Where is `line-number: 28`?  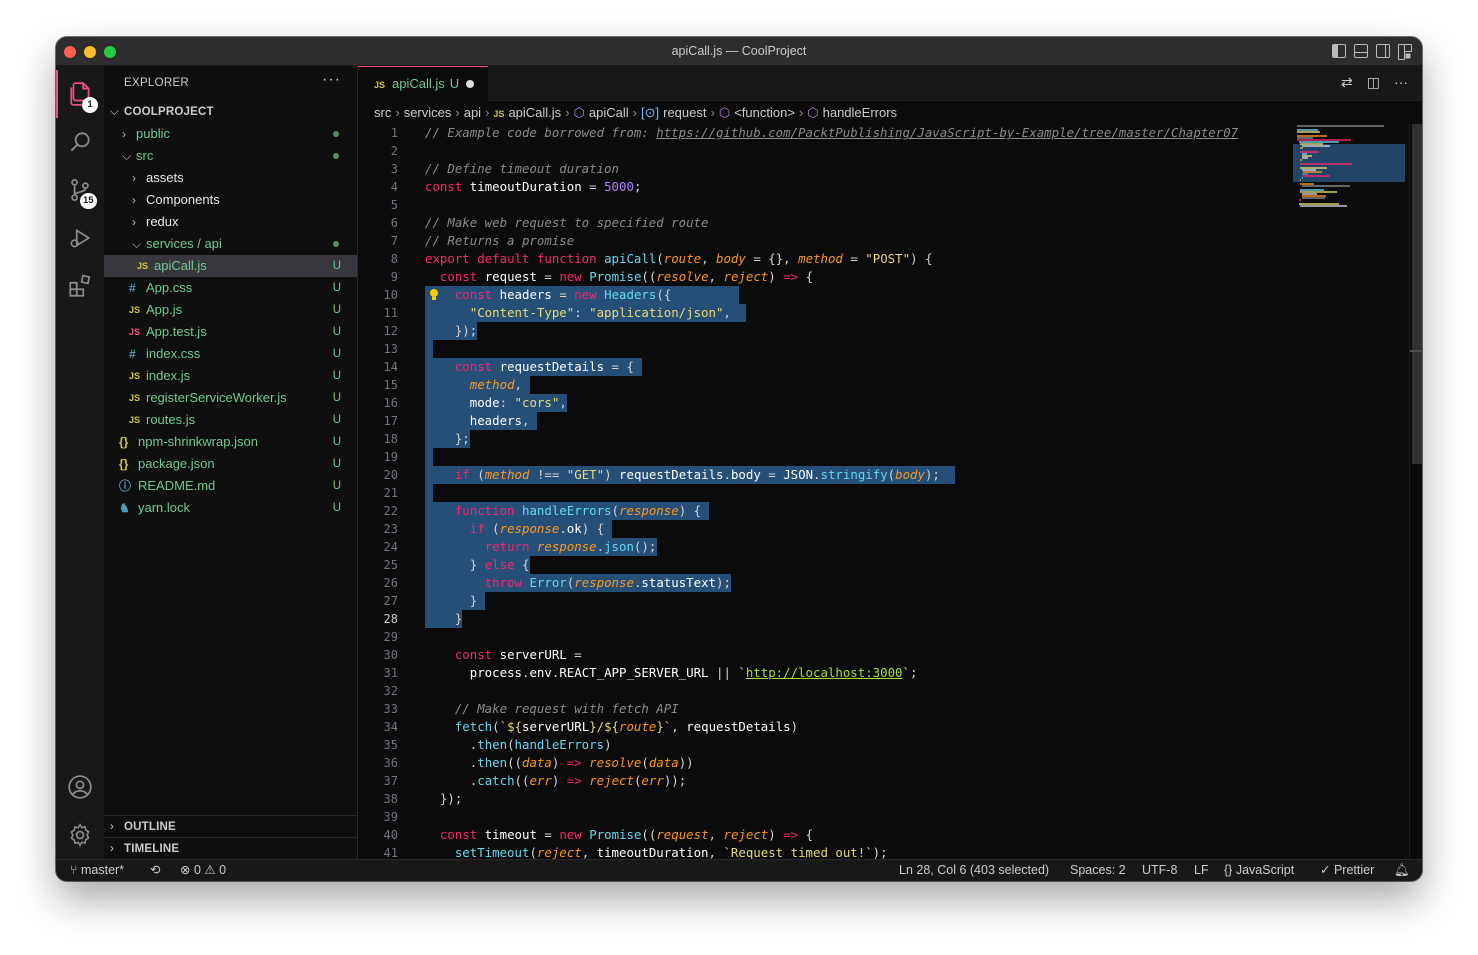 line-number: 28 is located at coordinates (378, 619).